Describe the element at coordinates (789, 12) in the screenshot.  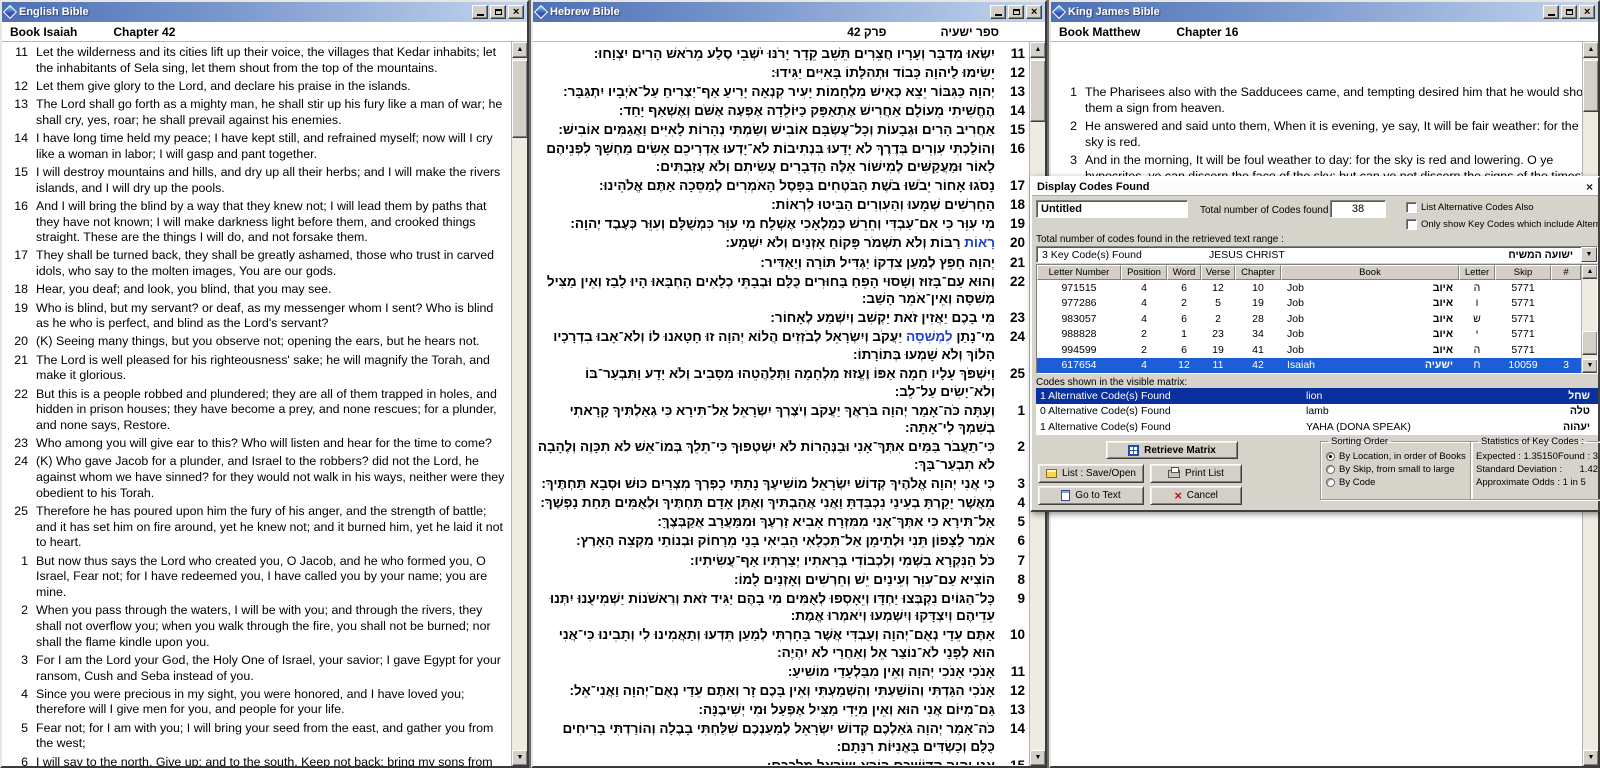
I see `hebrew-titlebar: Hebrew Bible ×` at that location.